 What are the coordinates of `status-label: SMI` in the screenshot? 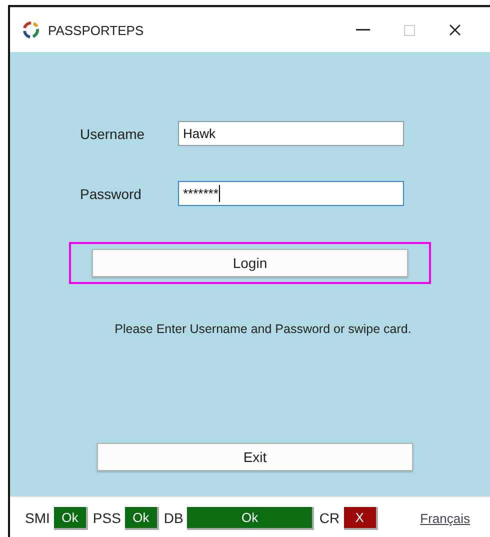 It's located at (37, 518).